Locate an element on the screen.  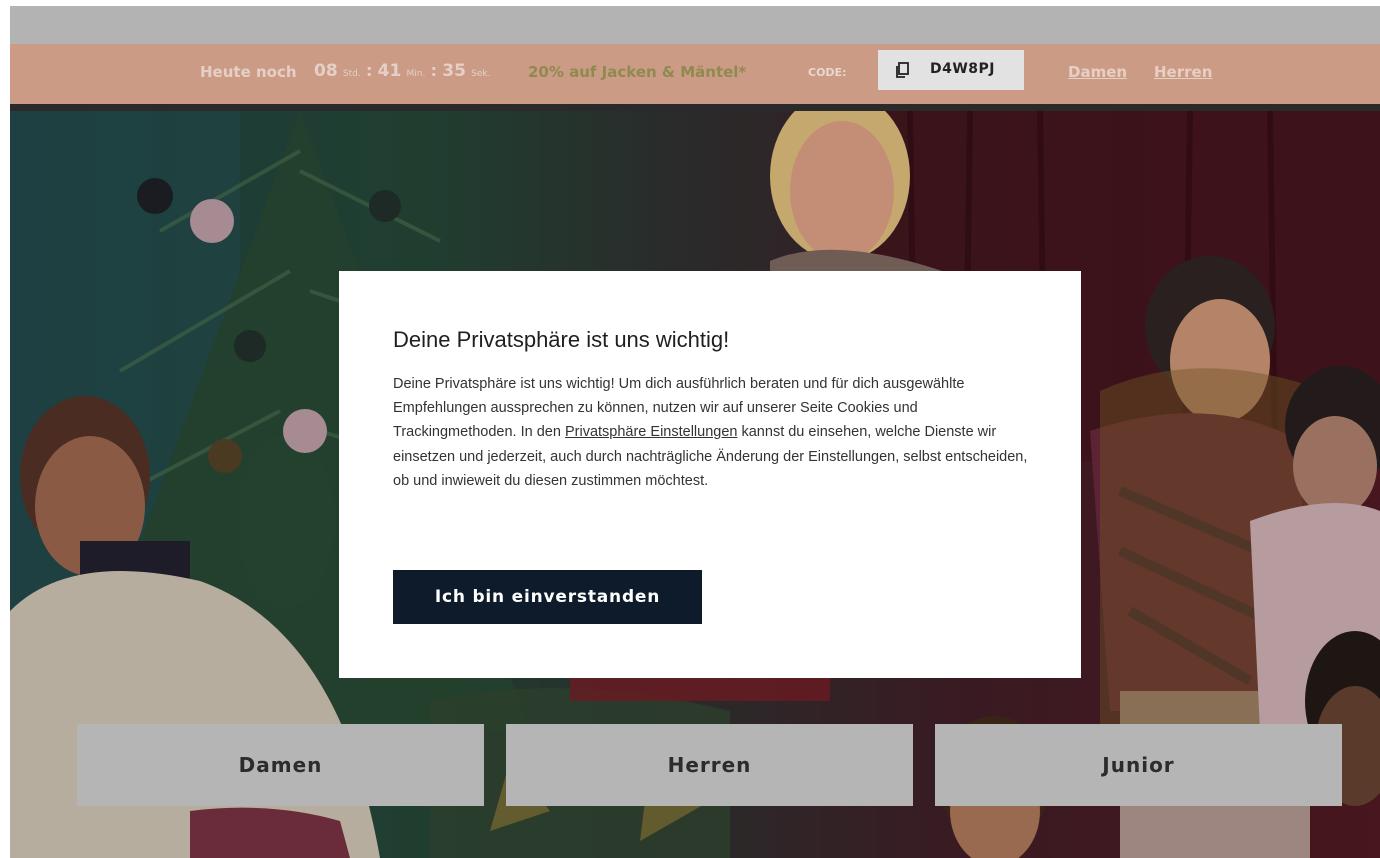
modal-title: Deine Privatsphäre ist uns wichtig! is located at coordinates (561, 339).